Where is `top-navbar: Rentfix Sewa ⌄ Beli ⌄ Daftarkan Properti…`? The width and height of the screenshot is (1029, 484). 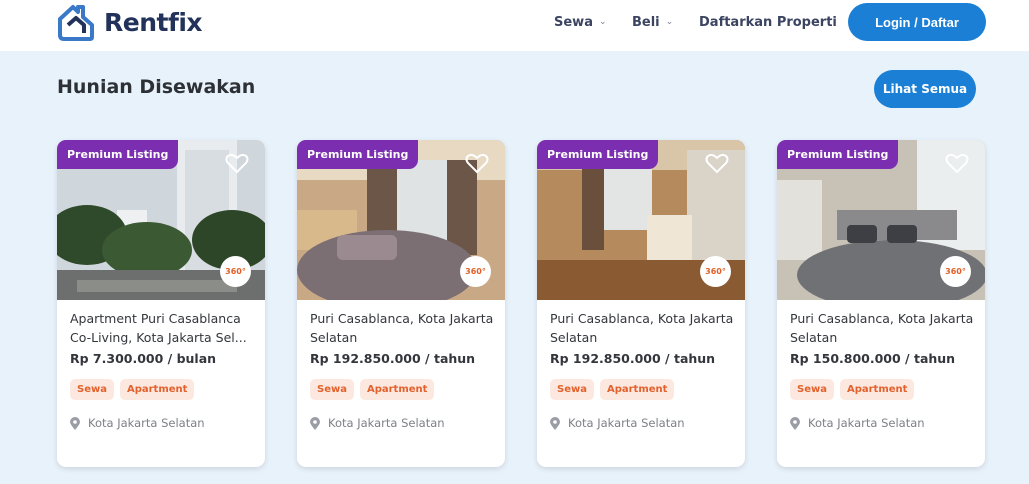
top-navbar: Rentfix Sewa ⌄ Beli ⌄ Daftarkan Properti… is located at coordinates (514, 25).